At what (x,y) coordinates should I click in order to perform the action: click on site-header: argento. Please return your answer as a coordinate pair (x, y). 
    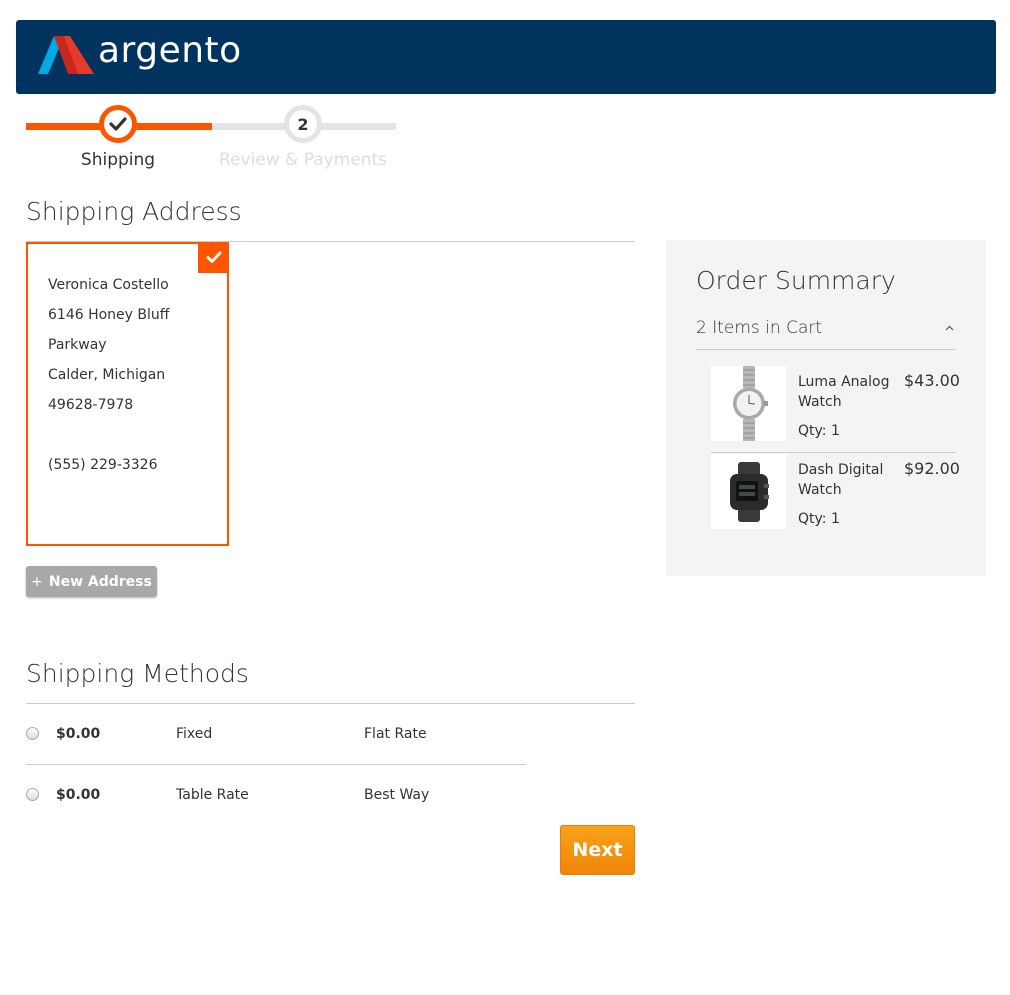
    Looking at the image, I should click on (506, 57).